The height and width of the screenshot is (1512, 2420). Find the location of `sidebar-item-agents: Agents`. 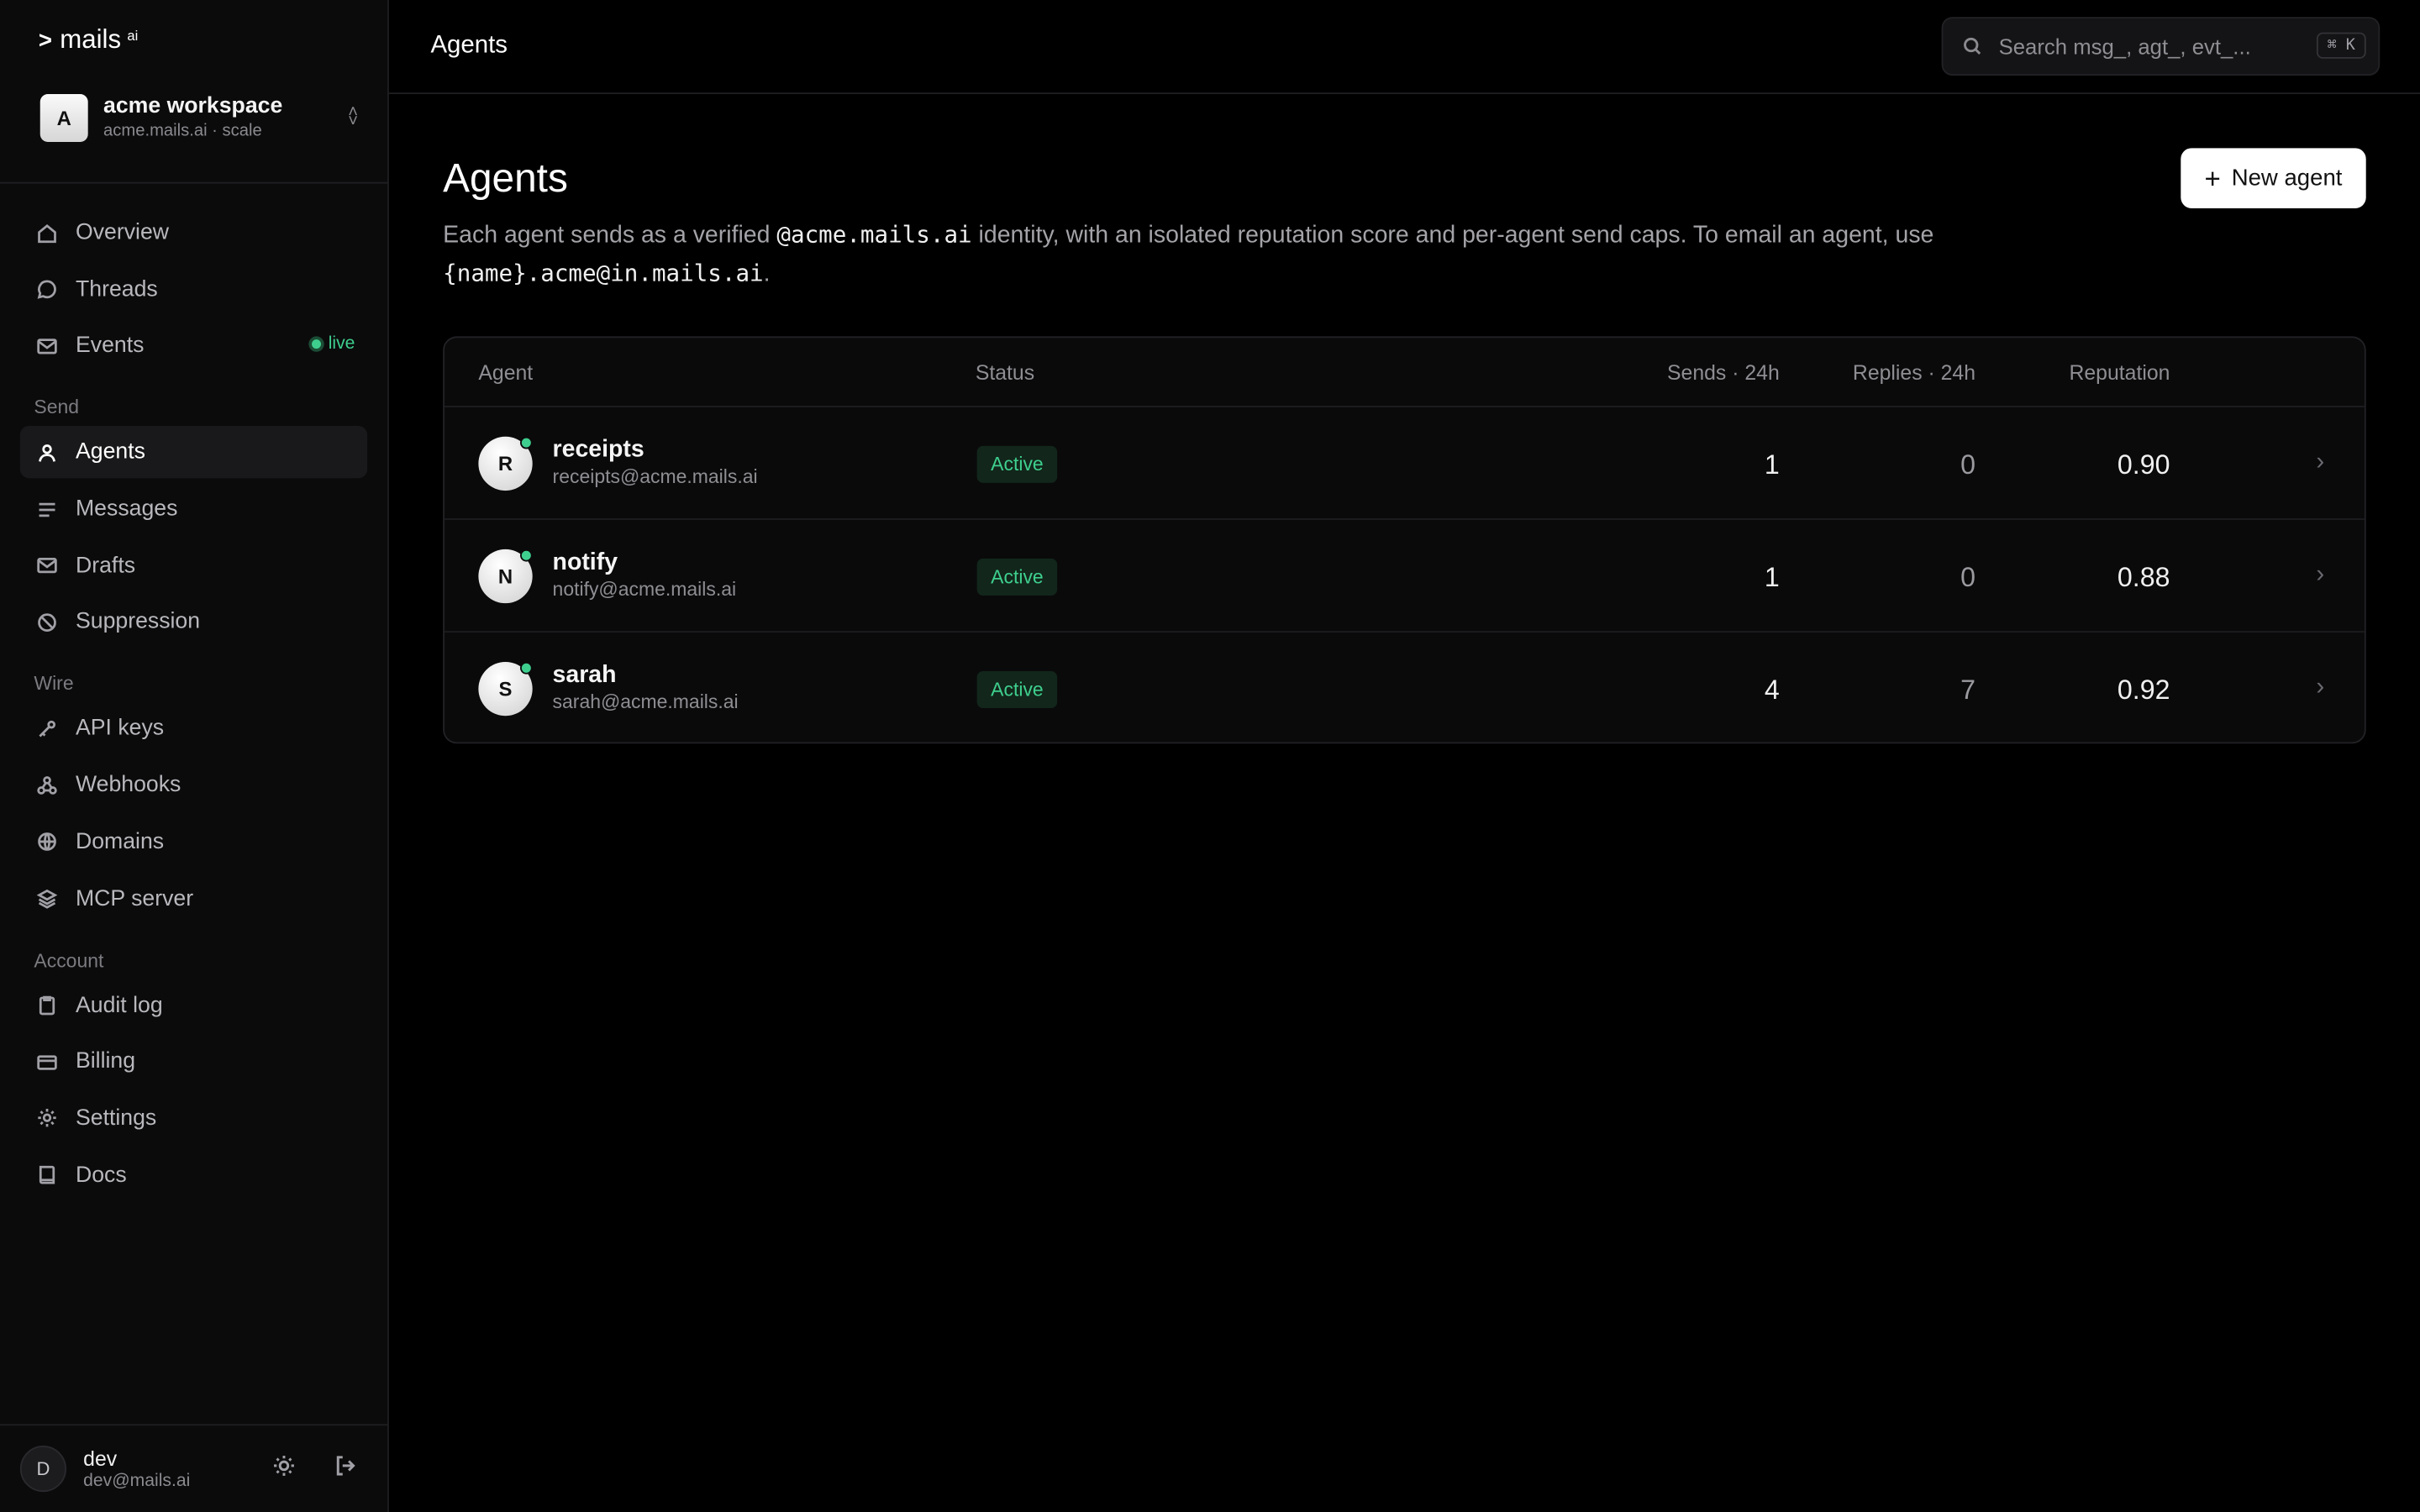

sidebar-item-agents: Agents is located at coordinates (193, 453).